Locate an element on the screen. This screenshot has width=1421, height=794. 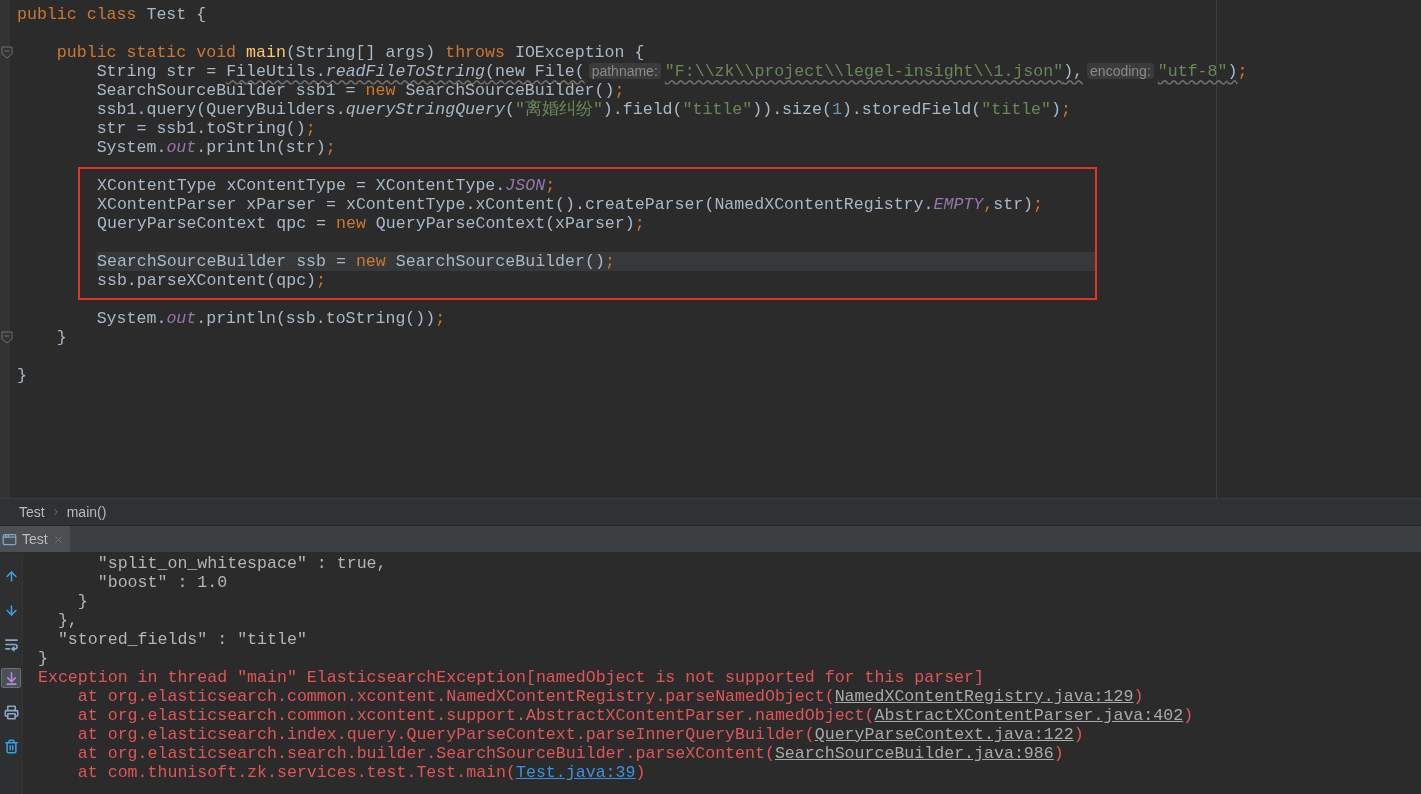
code-line: str = ssb1.toString(); is located at coordinates (206, 128).